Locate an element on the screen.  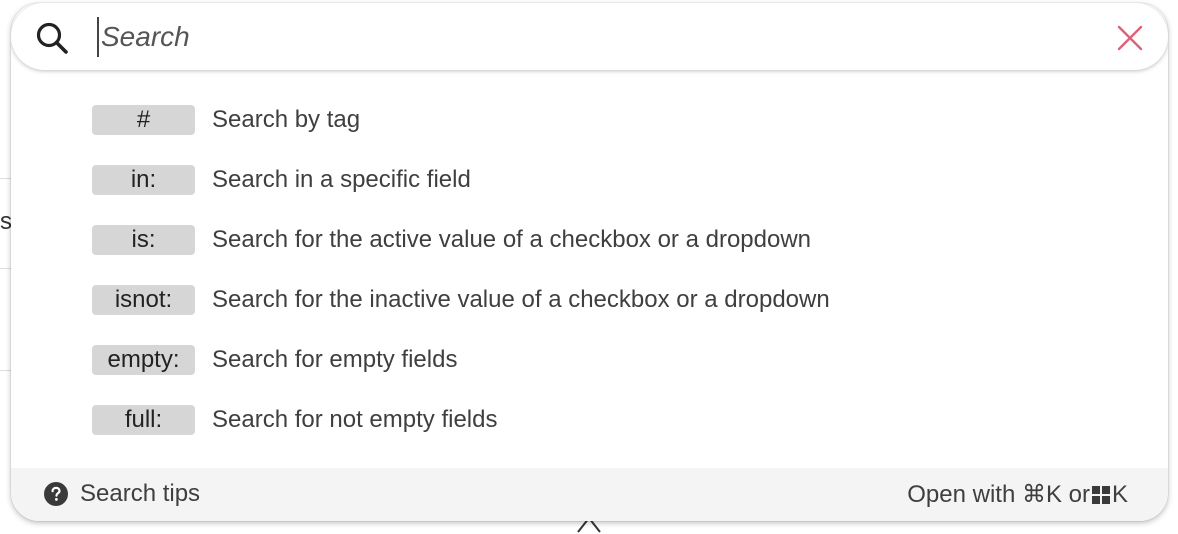
tip-description: Search in a specific field is located at coordinates (341, 179).